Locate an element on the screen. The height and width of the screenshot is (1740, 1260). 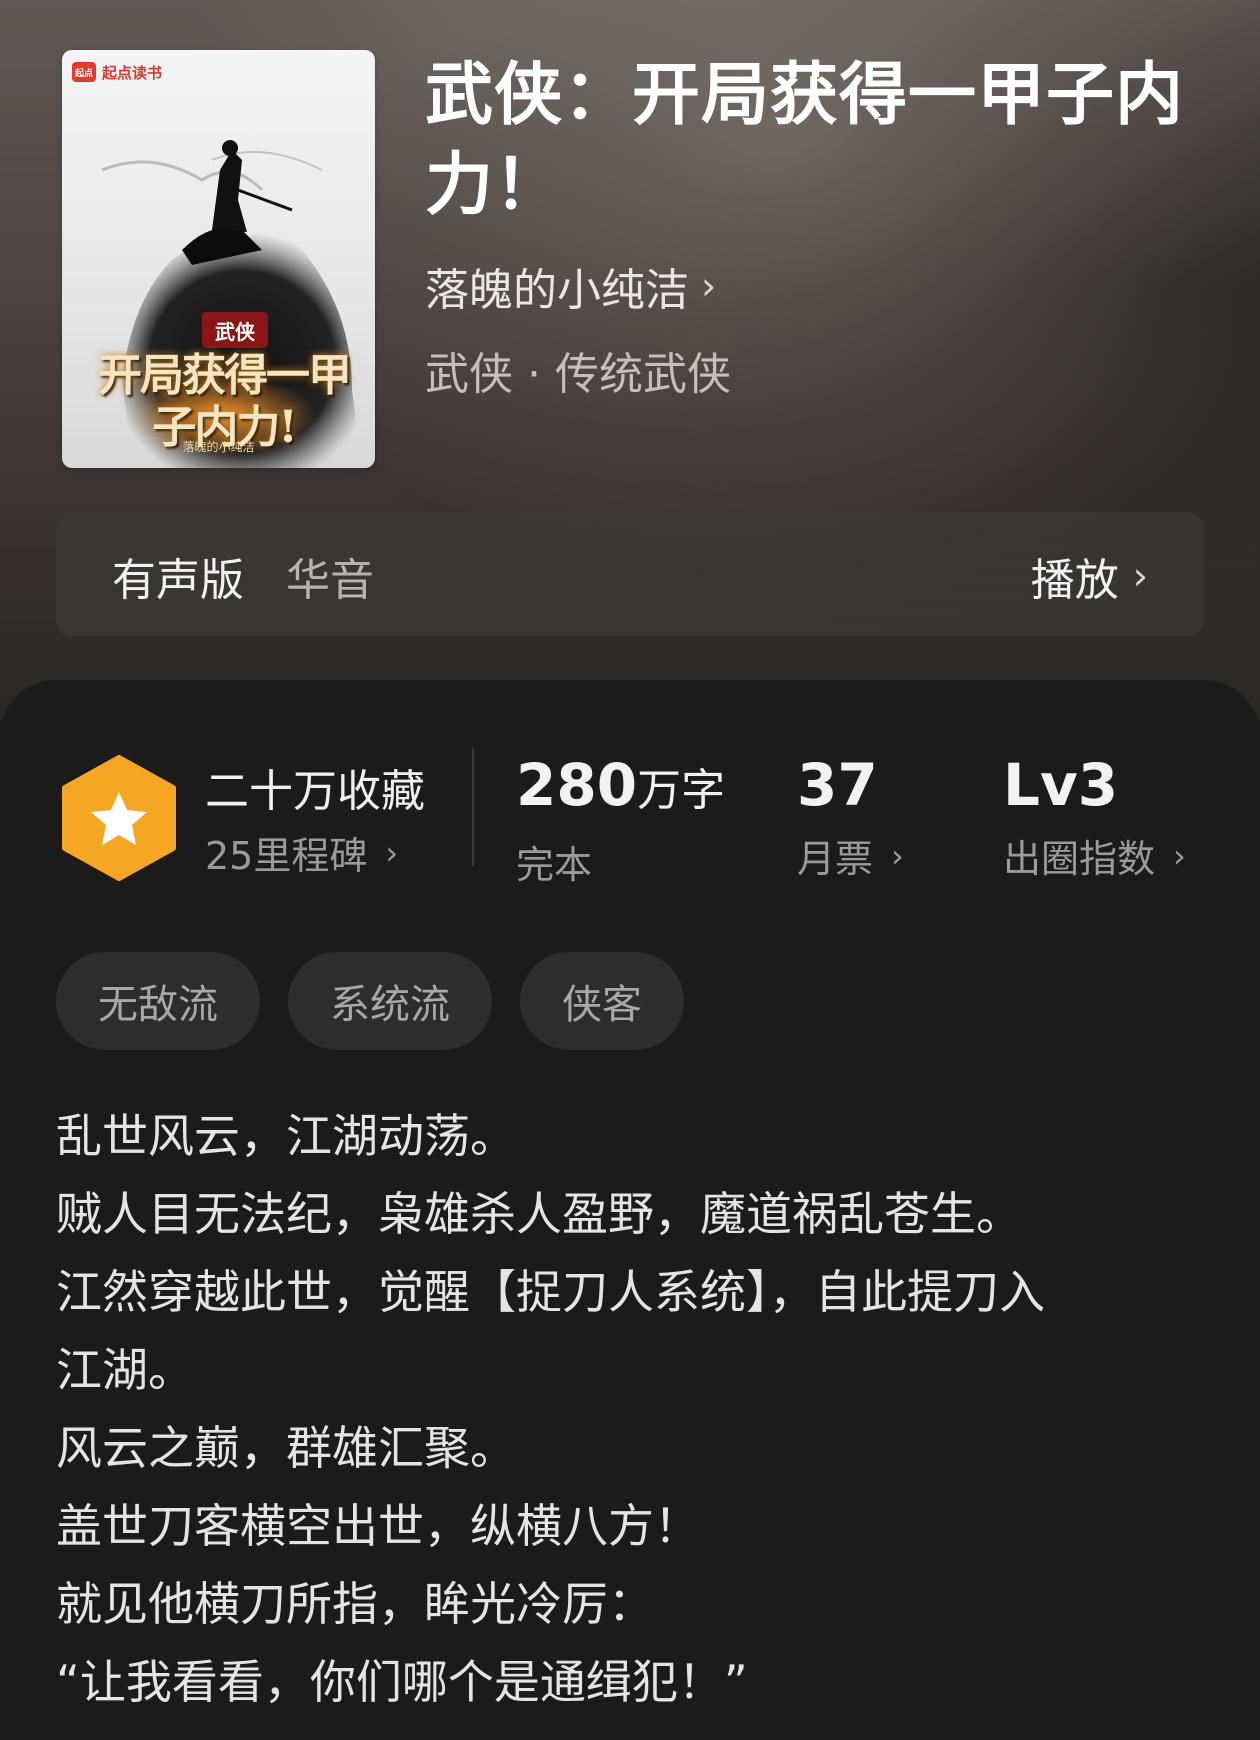
circle-index-value: Lv3 is located at coordinates (1061, 785).